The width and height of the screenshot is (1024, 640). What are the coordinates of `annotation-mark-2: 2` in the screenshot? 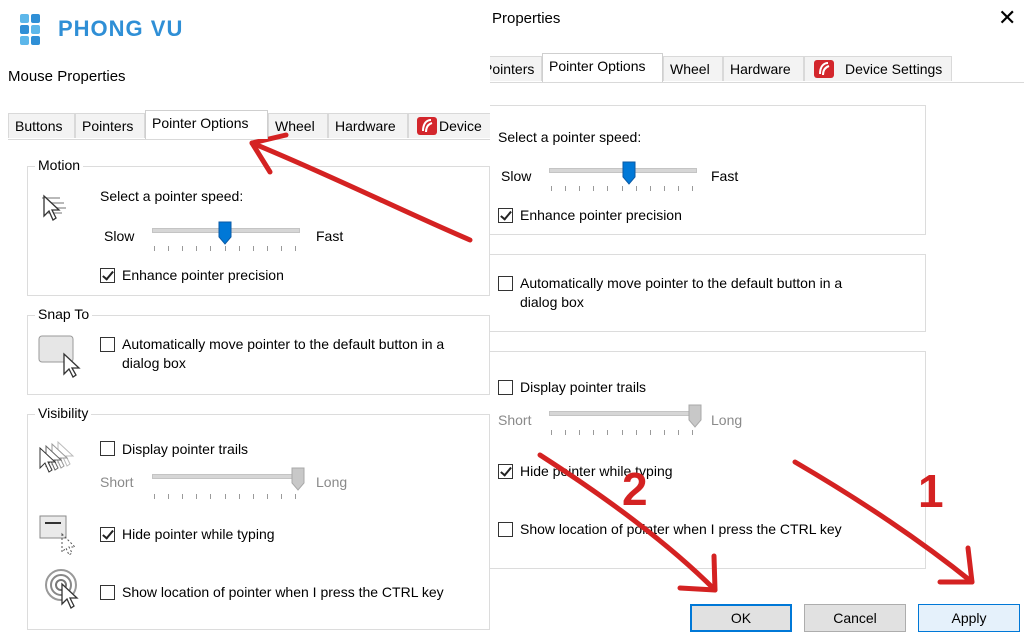 It's located at (635, 489).